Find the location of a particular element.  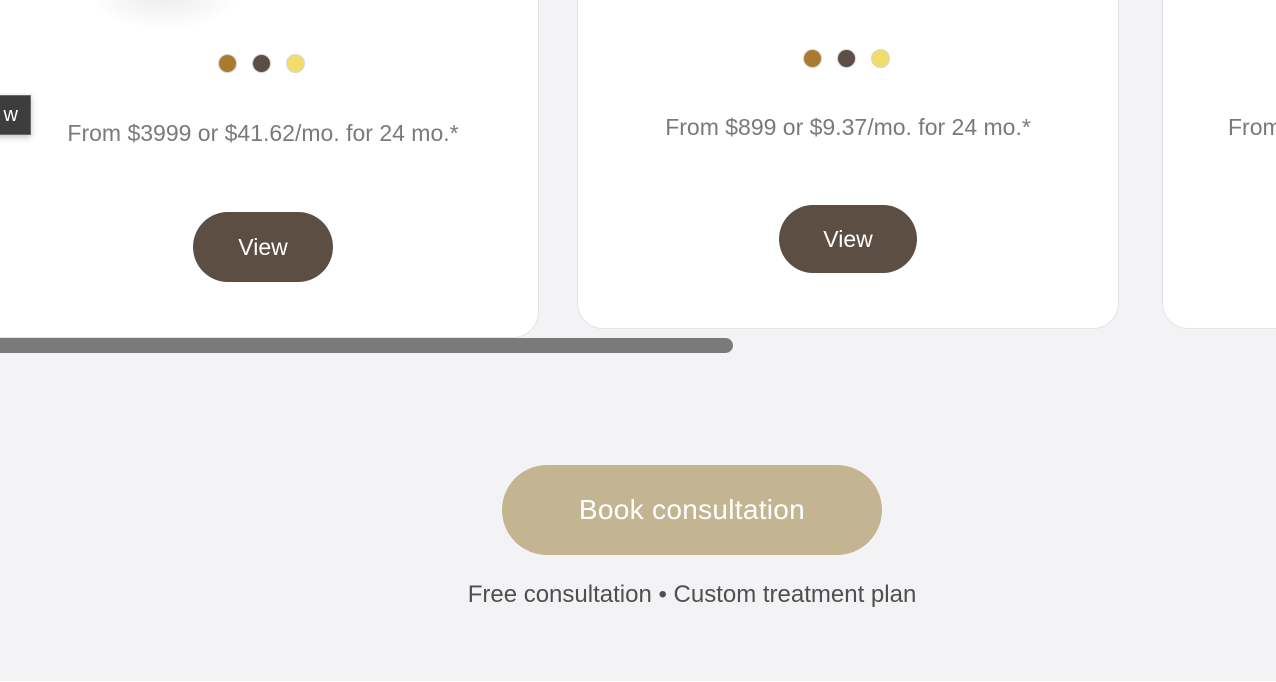

product-price: From $899 or $9.37/mo. for 24 mo.* is located at coordinates (848, 127).